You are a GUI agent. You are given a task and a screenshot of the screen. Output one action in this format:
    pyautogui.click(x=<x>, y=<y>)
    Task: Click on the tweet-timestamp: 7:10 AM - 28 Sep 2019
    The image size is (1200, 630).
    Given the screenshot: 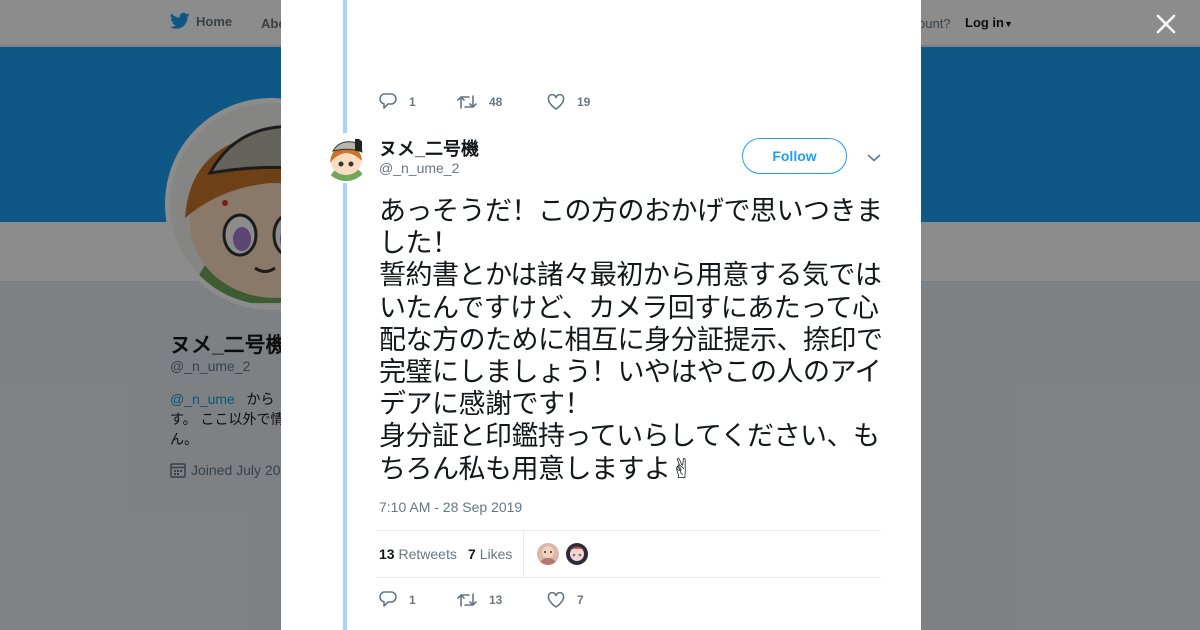 What is the action you would take?
    pyautogui.click(x=450, y=507)
    